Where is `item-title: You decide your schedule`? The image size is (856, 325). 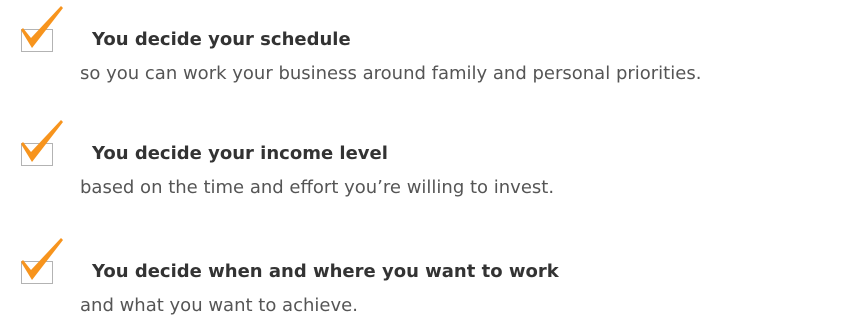
item-title: You decide your schedule is located at coordinates (221, 39).